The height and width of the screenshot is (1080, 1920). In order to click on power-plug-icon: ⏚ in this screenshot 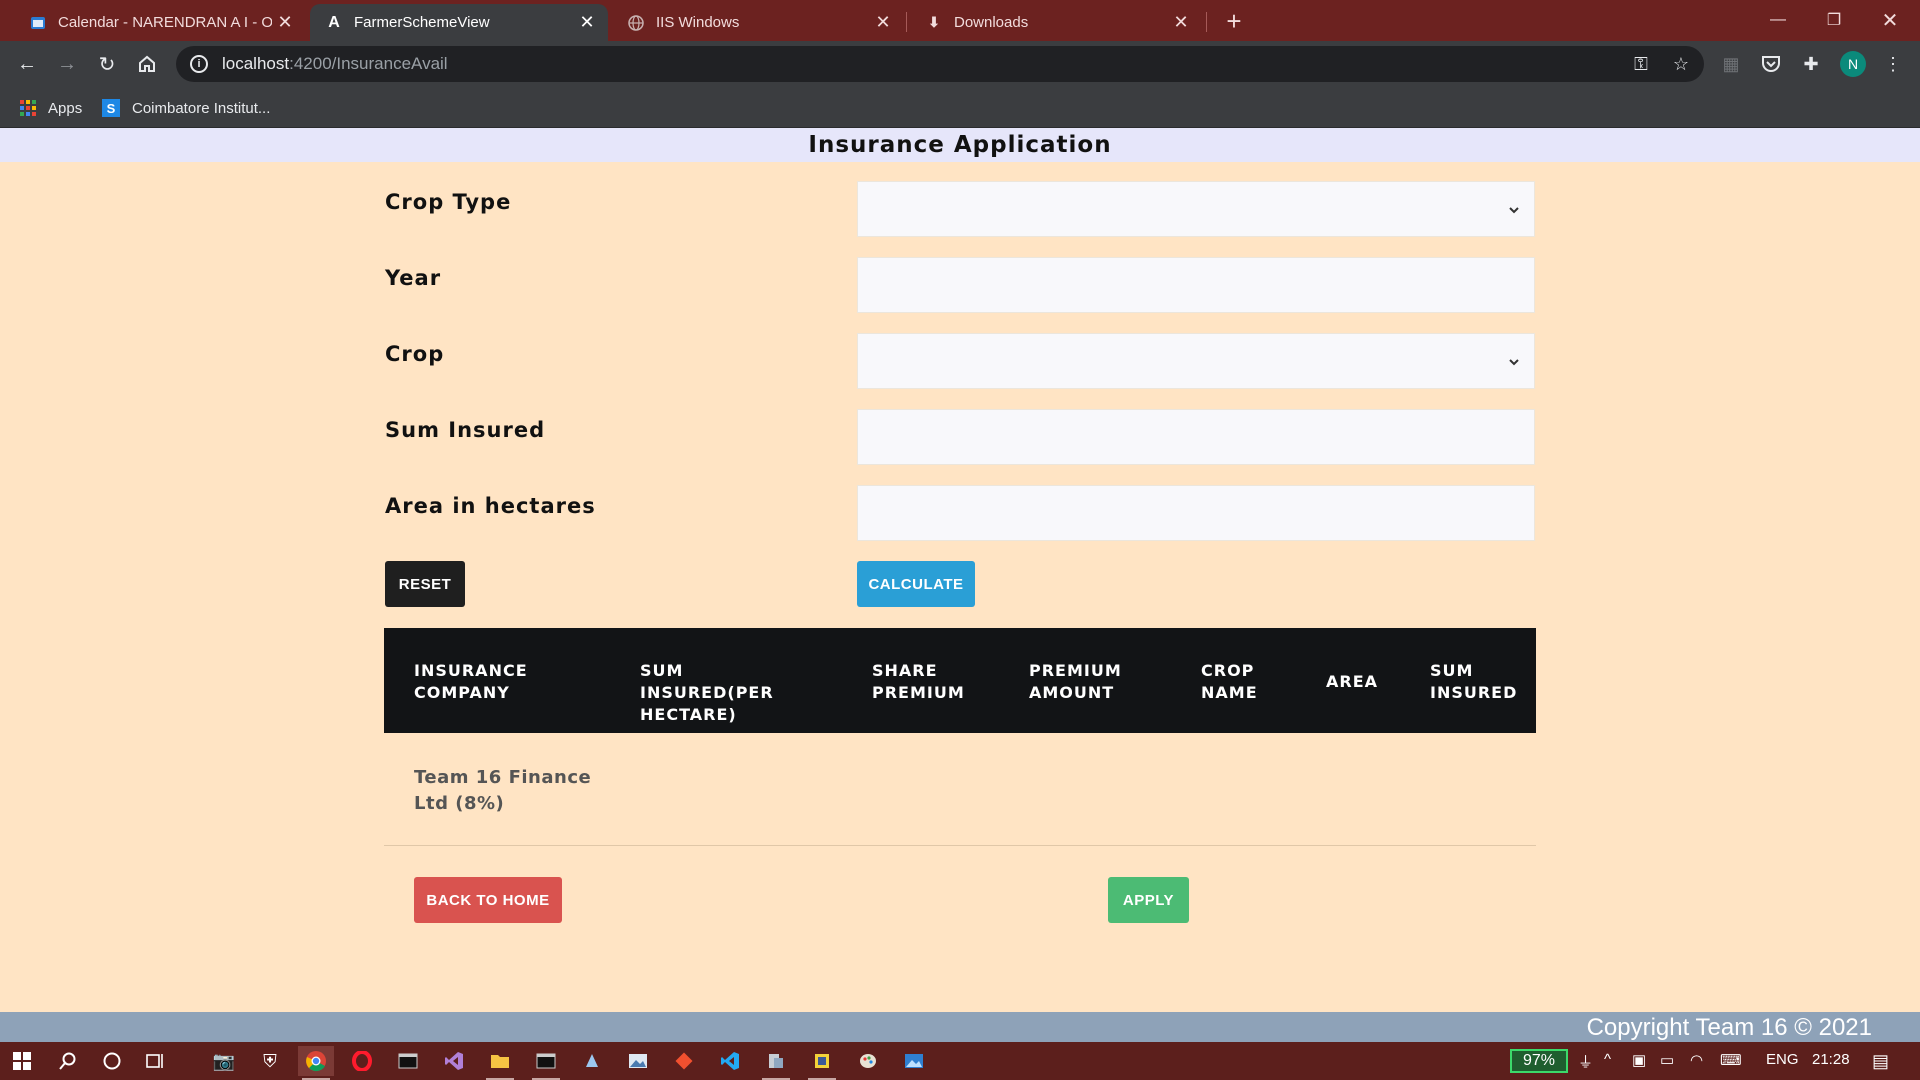, I will do `click(1585, 1061)`.